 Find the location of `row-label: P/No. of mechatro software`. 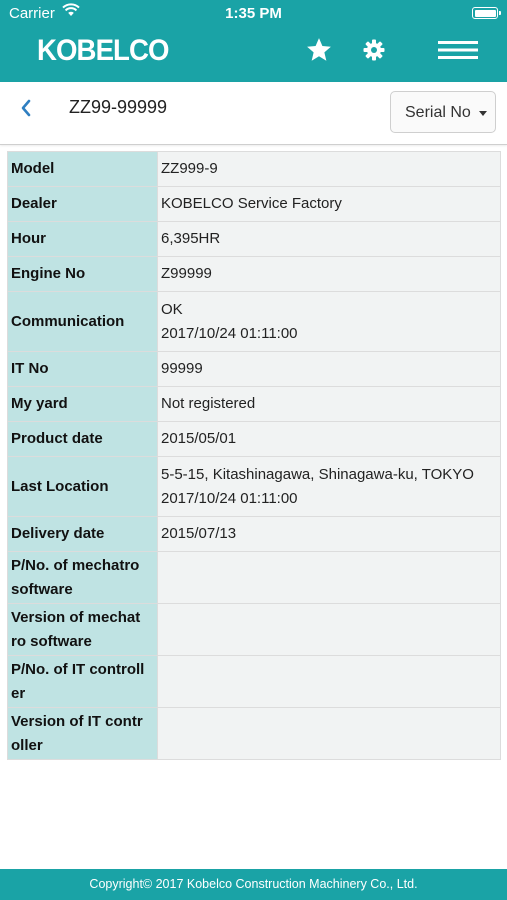

row-label: P/No. of mechatro software is located at coordinates (82, 577).